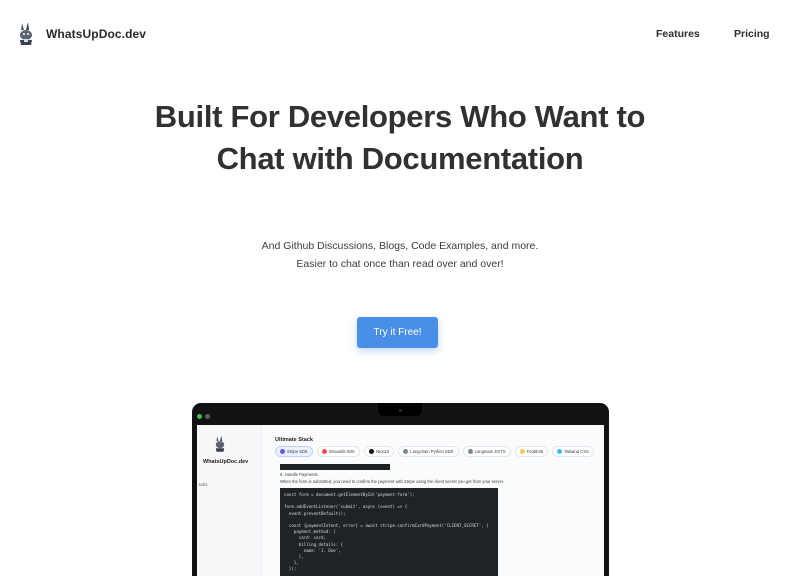  I want to click on mockup-sidebar: WhatsUpDoc.dev tabs, so click(229, 500).